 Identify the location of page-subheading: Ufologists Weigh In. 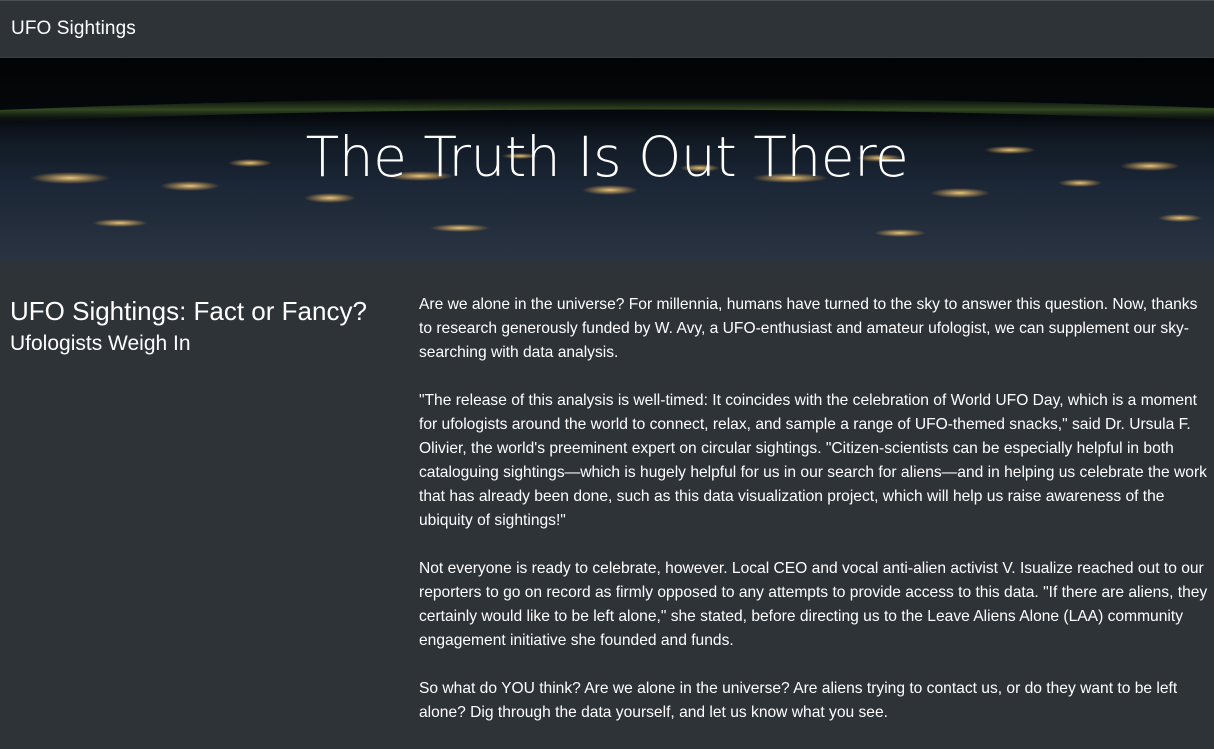
(100, 343).